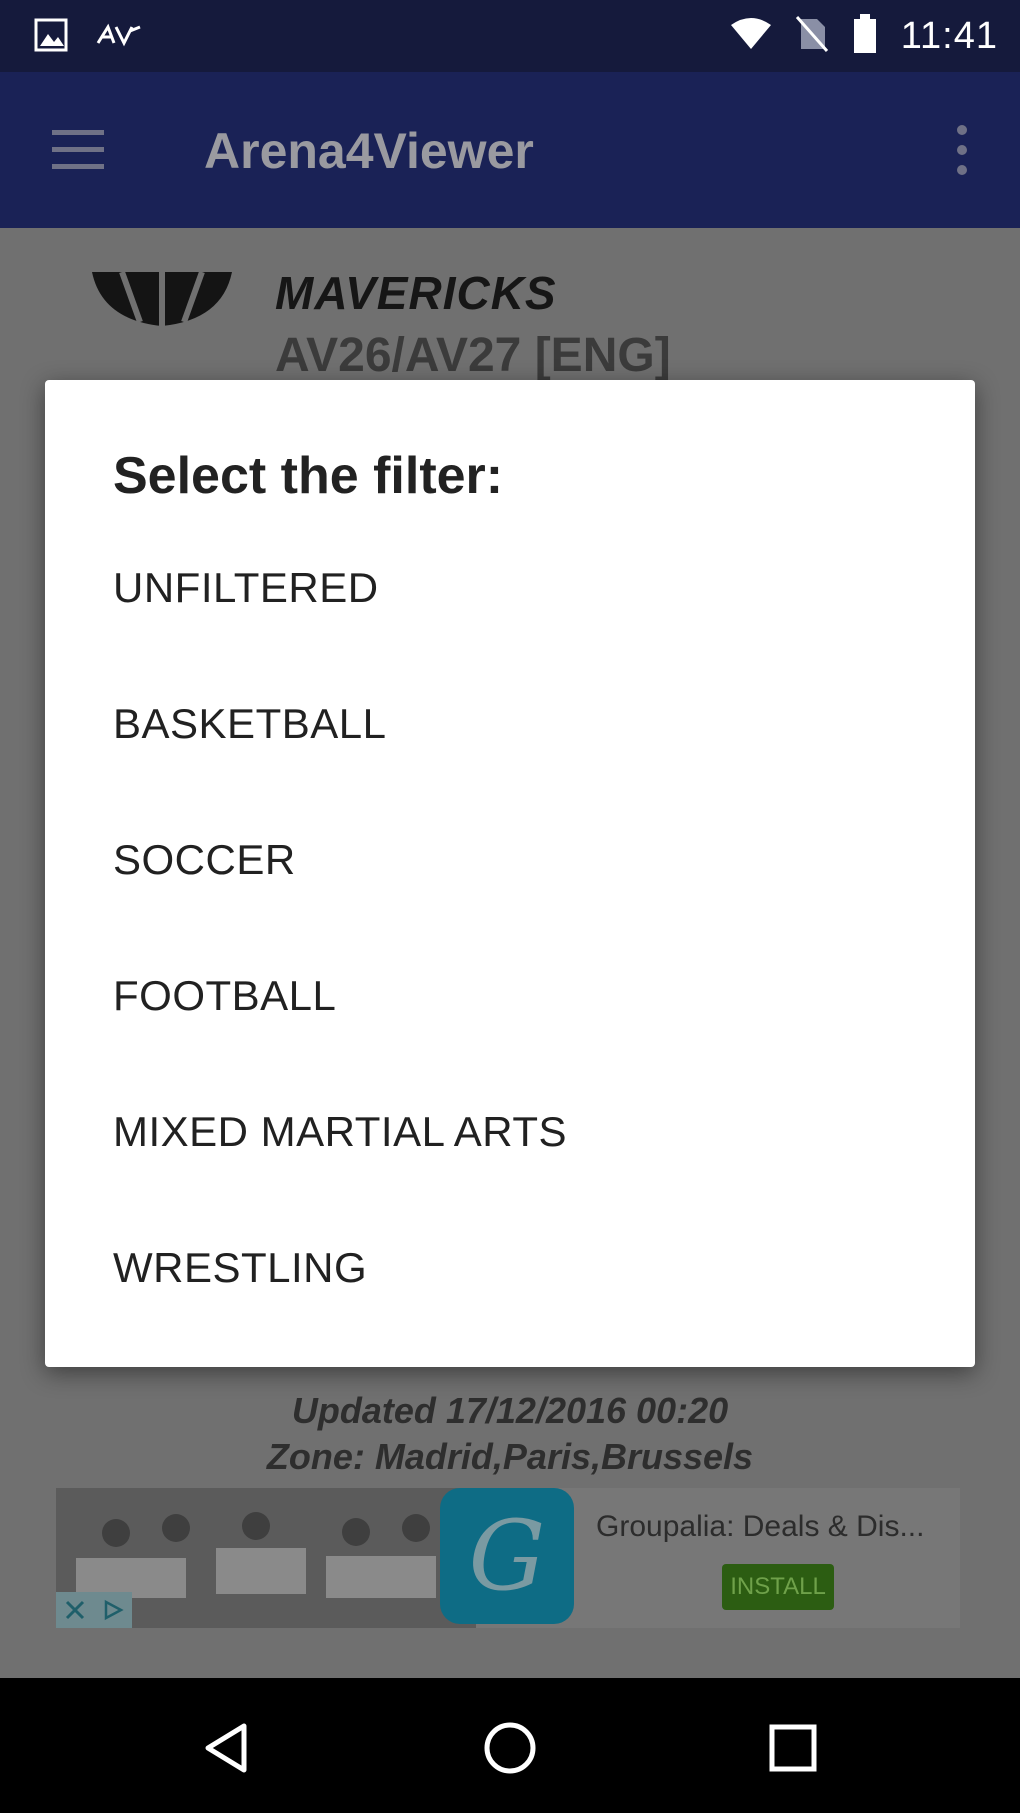 This screenshot has width=1020, height=1813. I want to click on filter-option-label: FOOTBALL, so click(225, 995).